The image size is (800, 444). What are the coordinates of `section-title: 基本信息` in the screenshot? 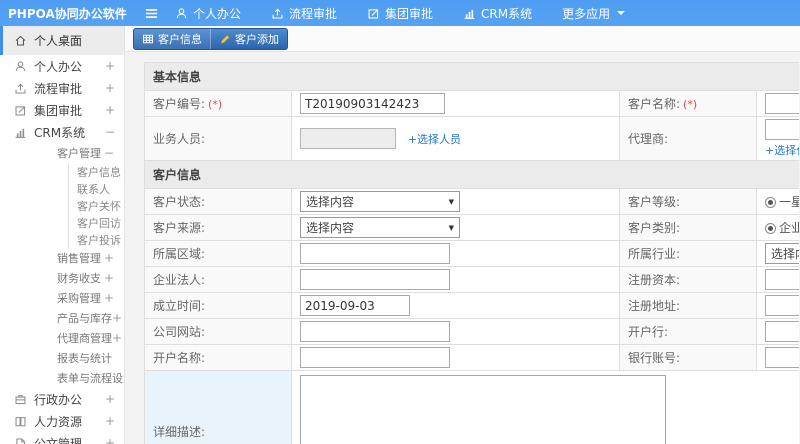 It's located at (471, 76).